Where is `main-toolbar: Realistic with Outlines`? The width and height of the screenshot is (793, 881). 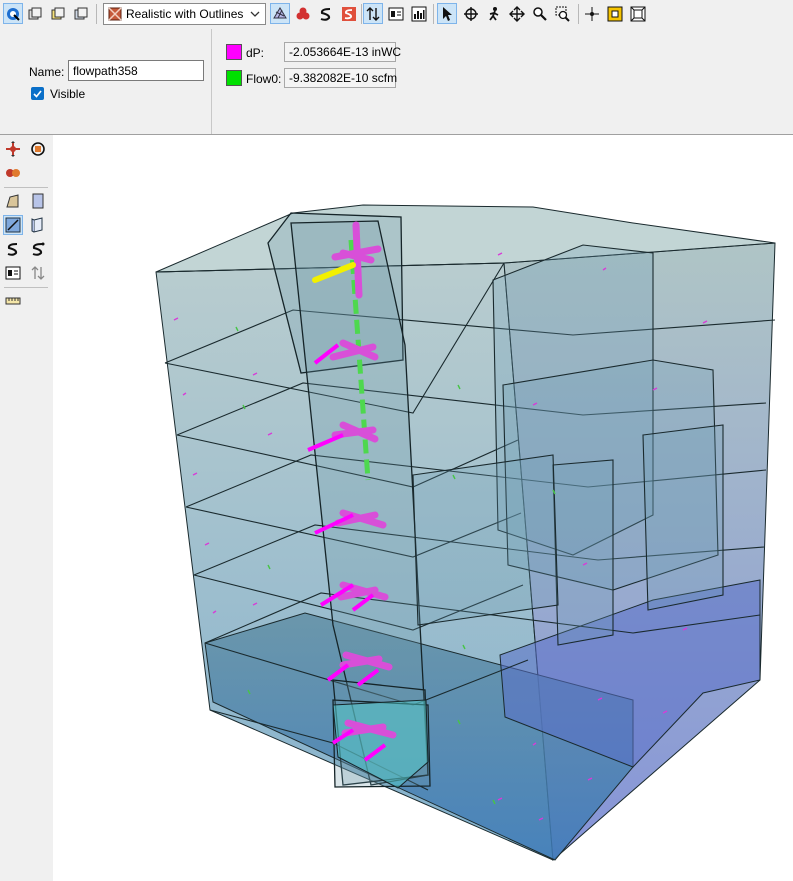
main-toolbar: Realistic with Outlines is located at coordinates (396, 15).